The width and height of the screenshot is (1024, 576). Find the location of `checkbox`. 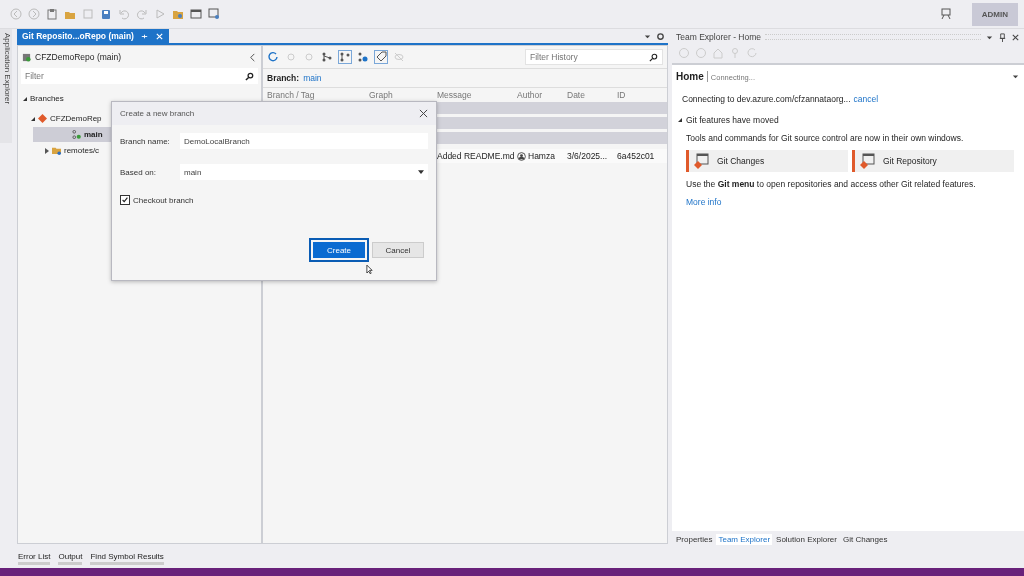

checkbox is located at coordinates (125, 200).